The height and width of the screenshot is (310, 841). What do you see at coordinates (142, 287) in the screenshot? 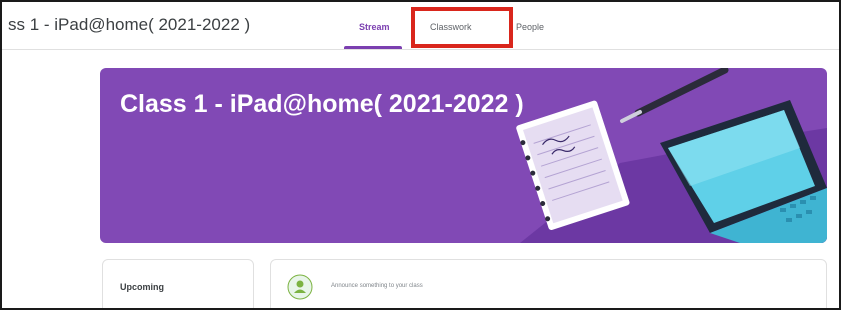
I see `upcoming-label: Upcoming` at bounding box center [142, 287].